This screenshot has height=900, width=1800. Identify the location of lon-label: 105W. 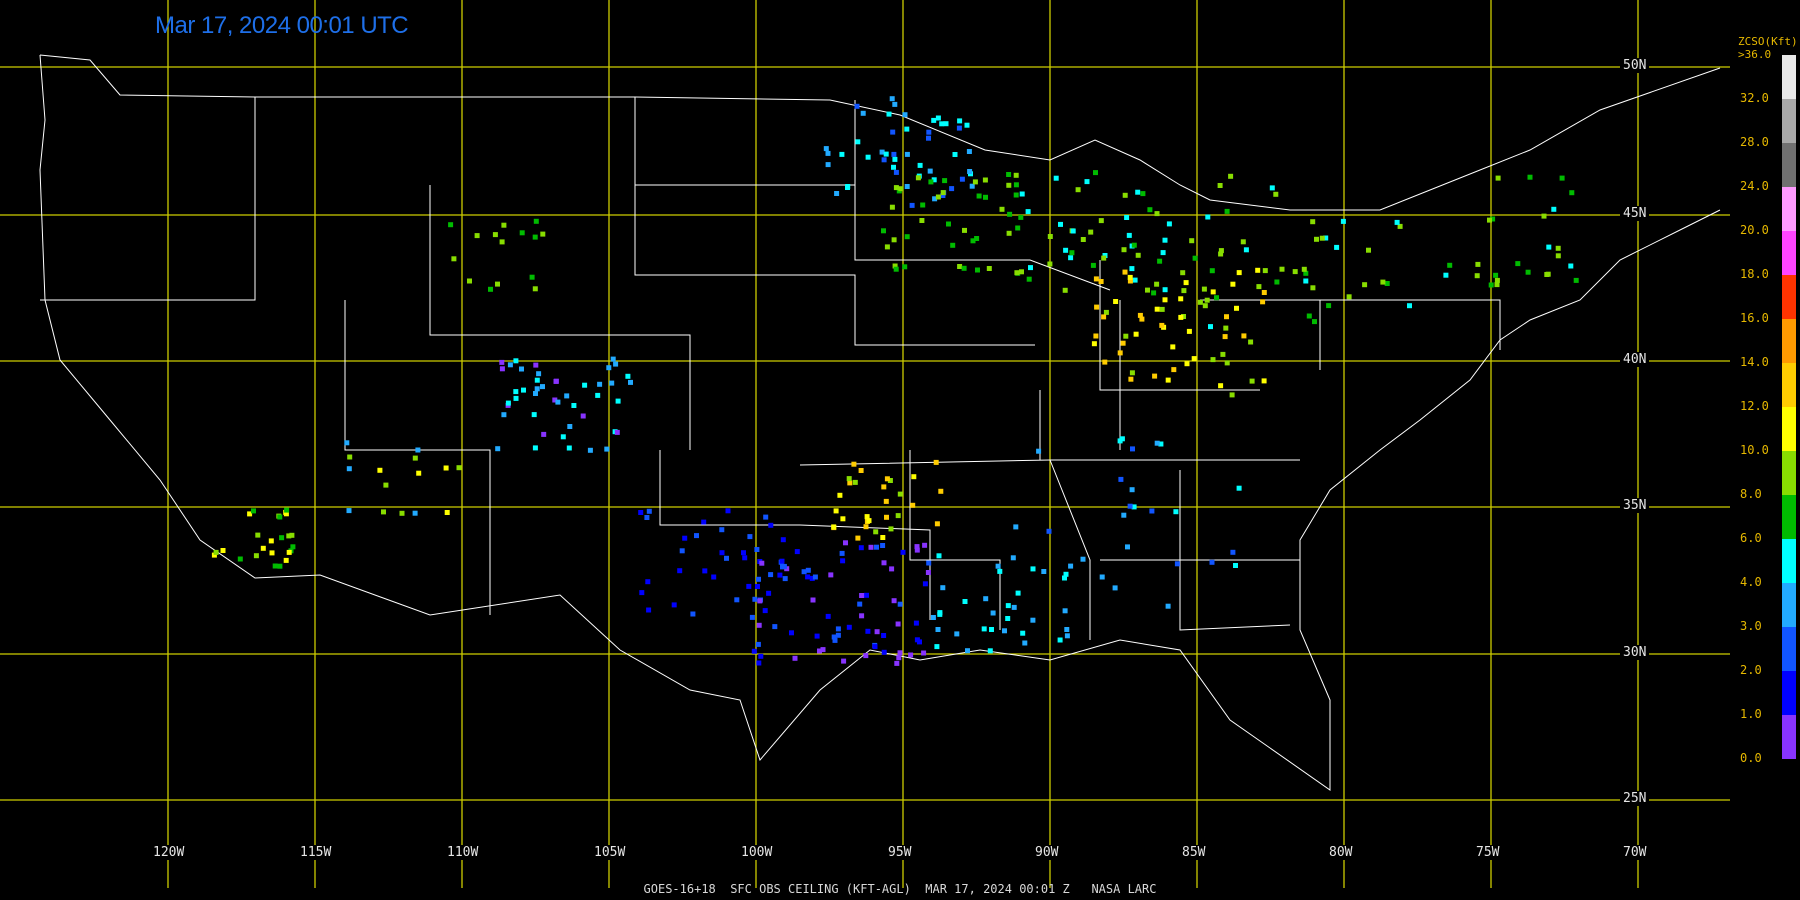
(610, 852).